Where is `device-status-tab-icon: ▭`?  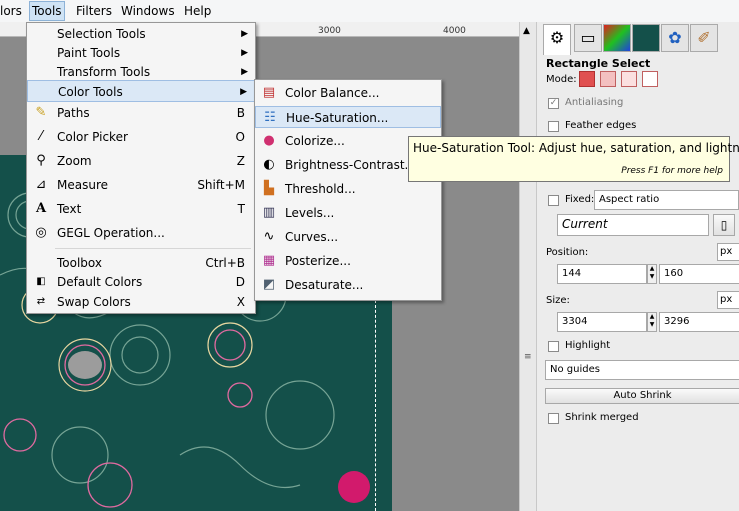
device-status-tab-icon: ▭ is located at coordinates (588, 38).